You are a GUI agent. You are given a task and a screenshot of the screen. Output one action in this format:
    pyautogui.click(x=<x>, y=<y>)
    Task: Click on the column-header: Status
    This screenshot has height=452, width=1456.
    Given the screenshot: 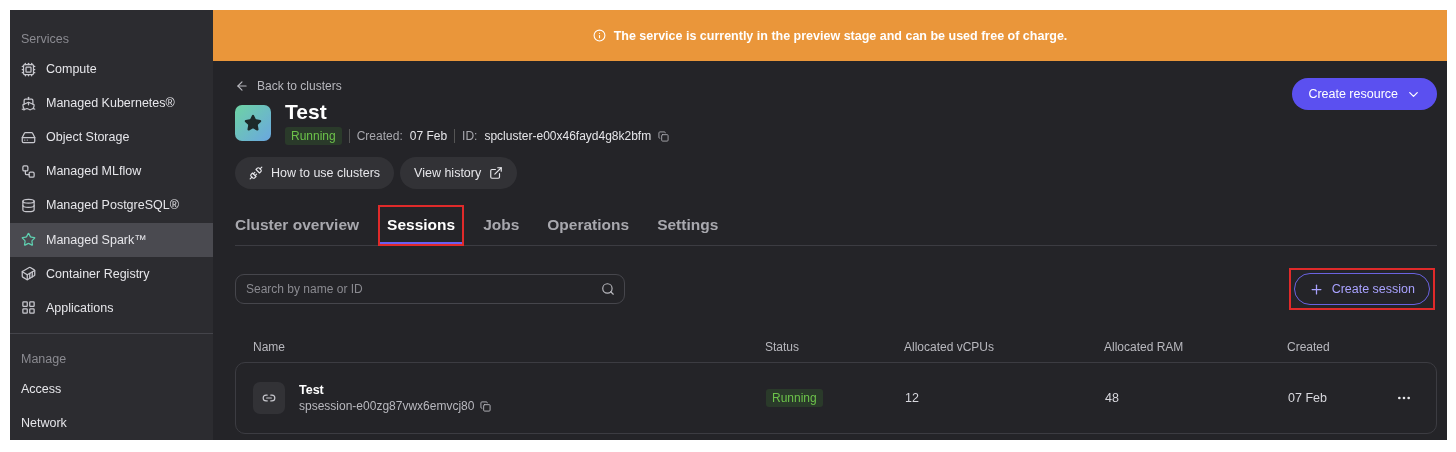 What is the action you would take?
    pyautogui.click(x=783, y=347)
    